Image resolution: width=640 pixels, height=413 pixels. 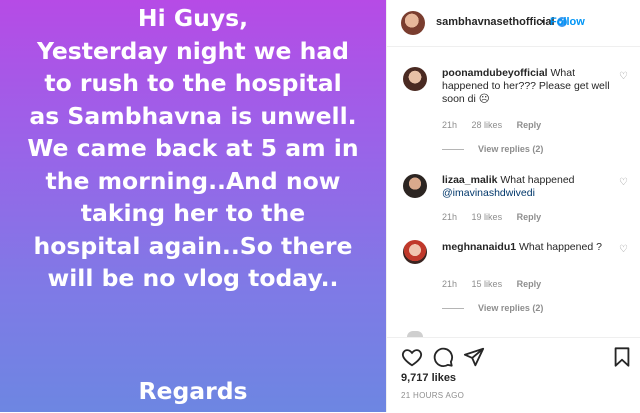 What do you see at coordinates (479, 247) in the screenshot?
I see `commenter-username: meghnanaidu1` at bounding box center [479, 247].